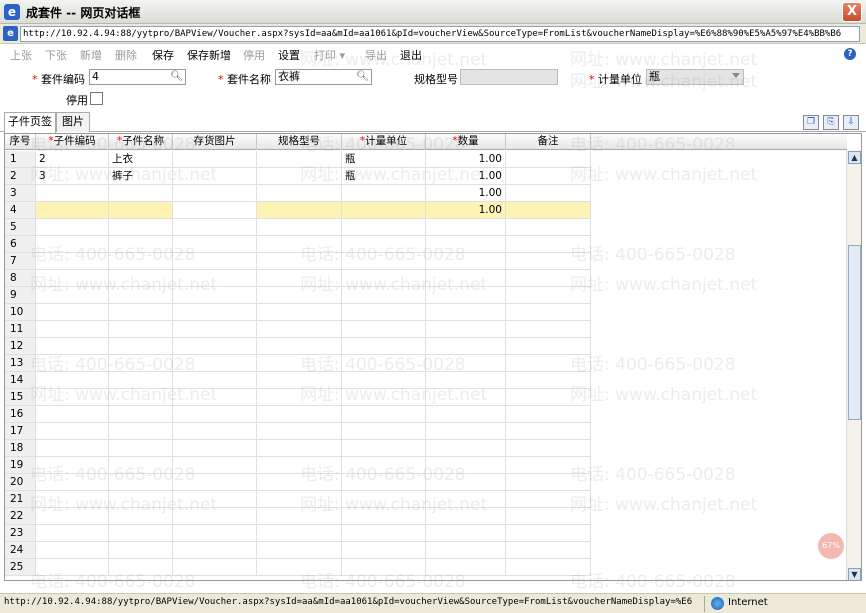 This screenshot has height=613, width=866. What do you see at coordinates (323, 77) in the screenshot?
I see `name-input: 衣裤 🔍︎` at bounding box center [323, 77].